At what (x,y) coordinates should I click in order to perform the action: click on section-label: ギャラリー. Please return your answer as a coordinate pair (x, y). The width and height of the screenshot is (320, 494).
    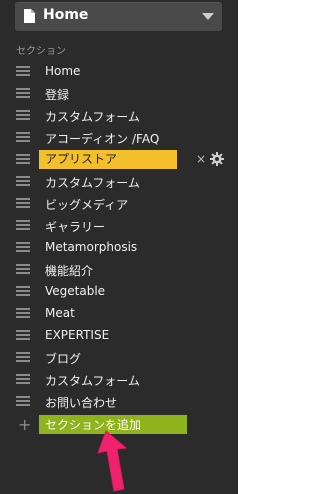
    Looking at the image, I should click on (75, 226).